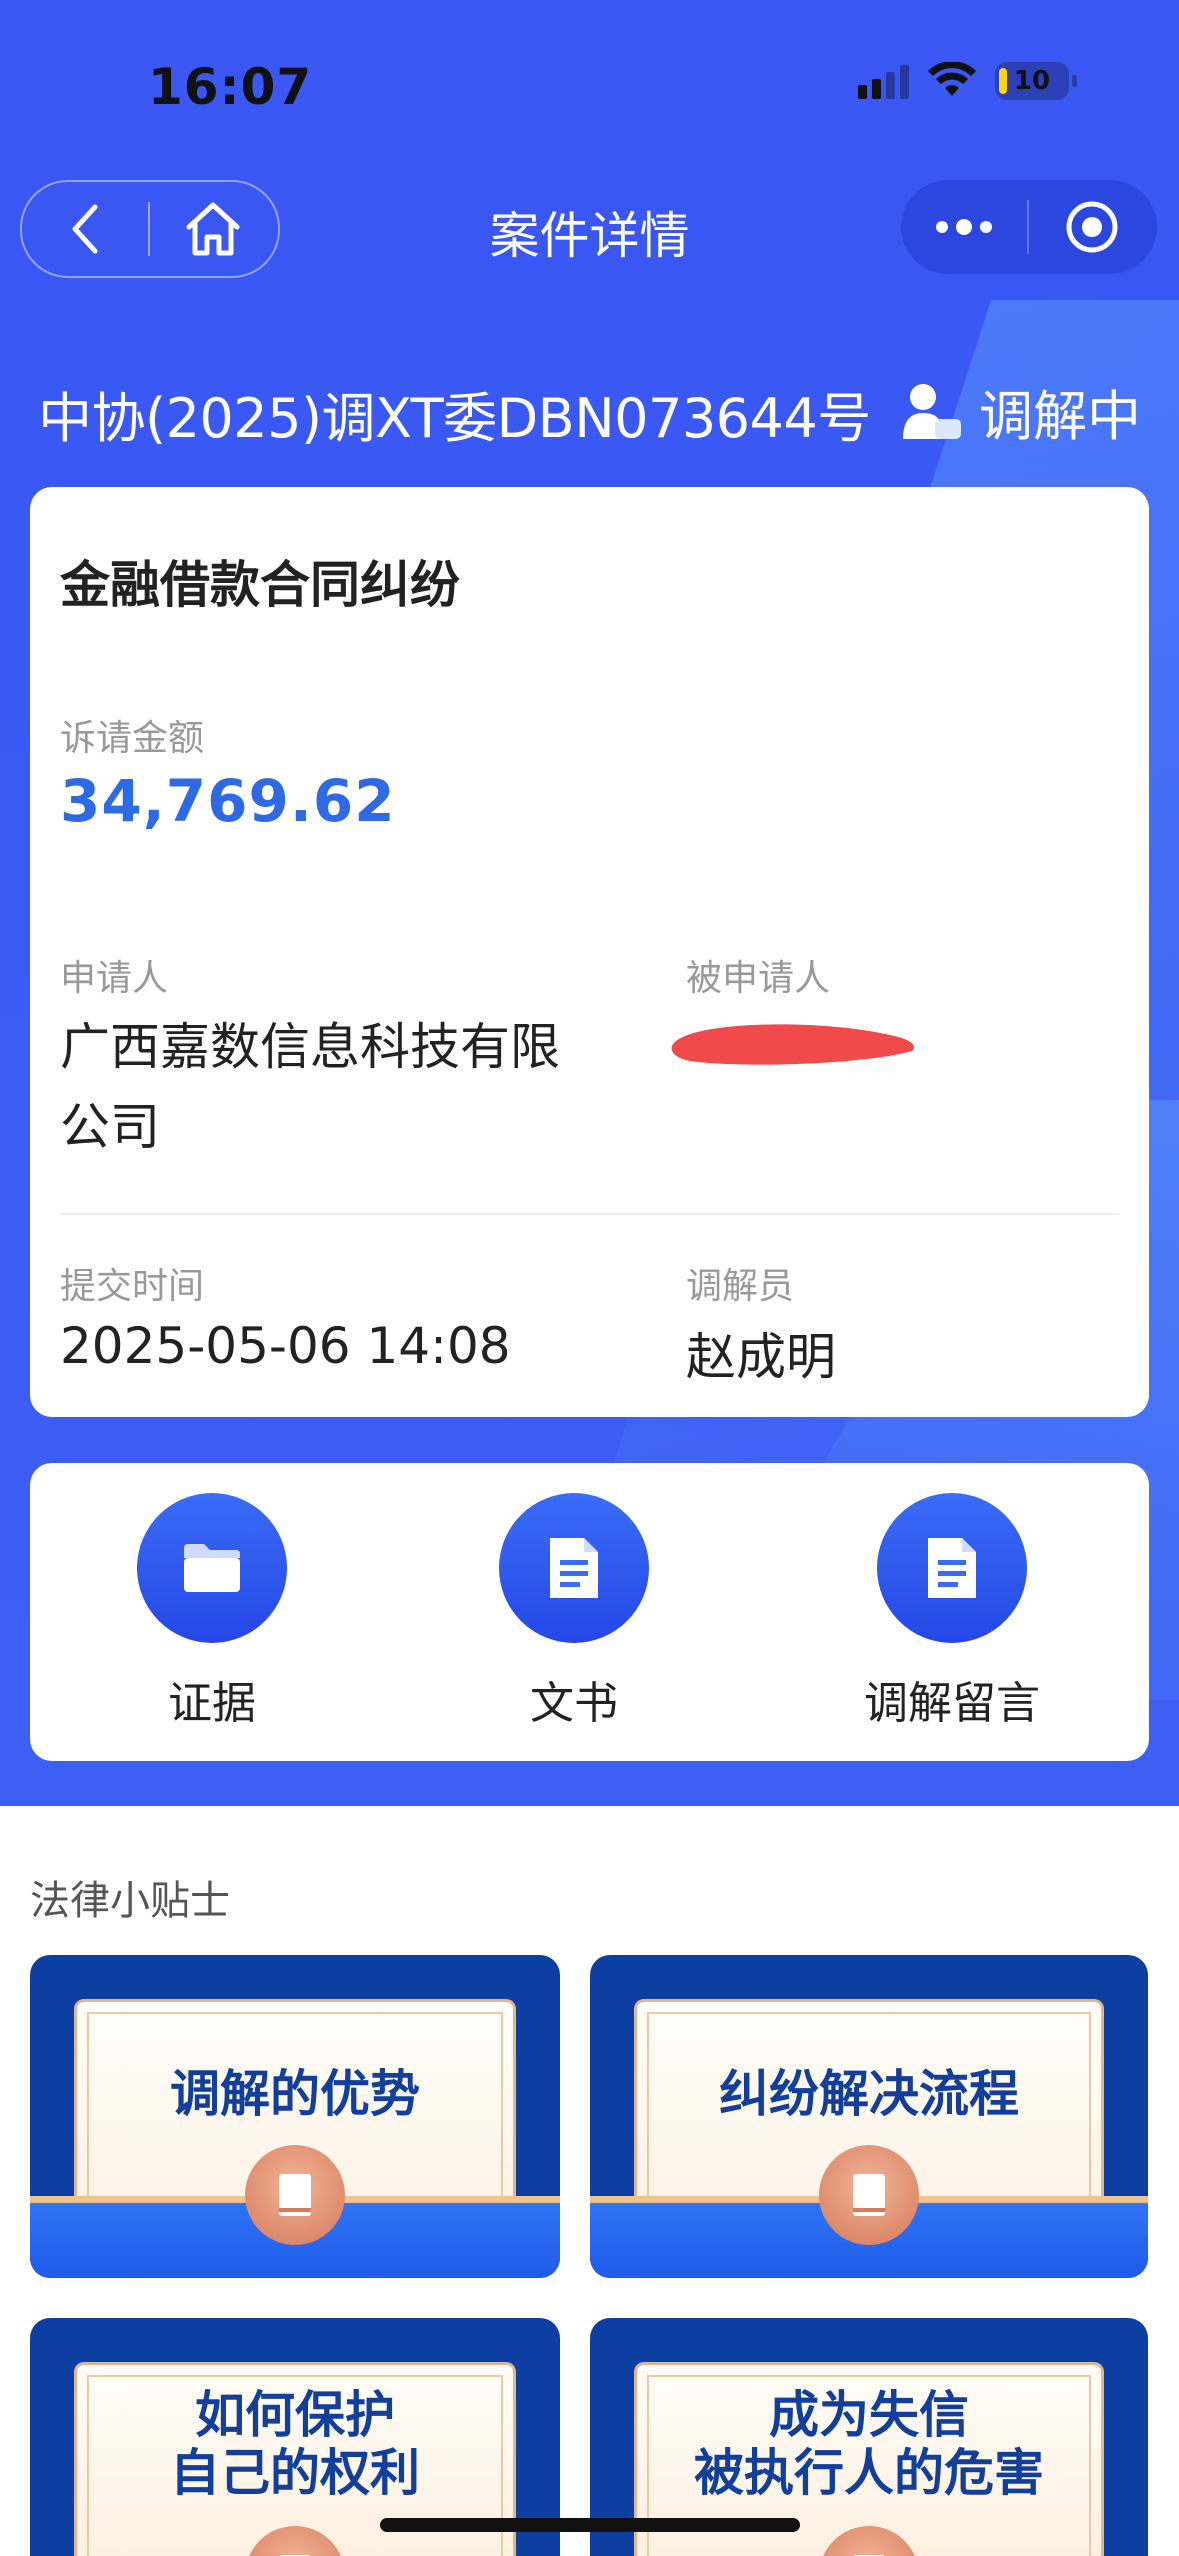 The height and width of the screenshot is (2556, 1179). I want to click on document-icon, so click(574, 1568).